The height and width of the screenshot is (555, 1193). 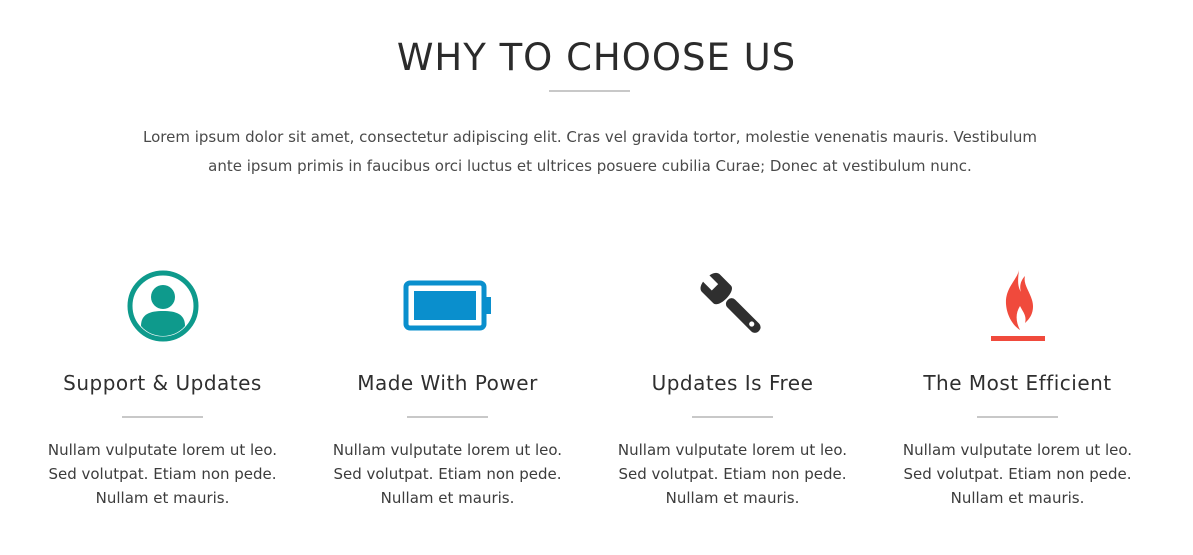 I want to click on fire-svg, so click(x=1017, y=305).